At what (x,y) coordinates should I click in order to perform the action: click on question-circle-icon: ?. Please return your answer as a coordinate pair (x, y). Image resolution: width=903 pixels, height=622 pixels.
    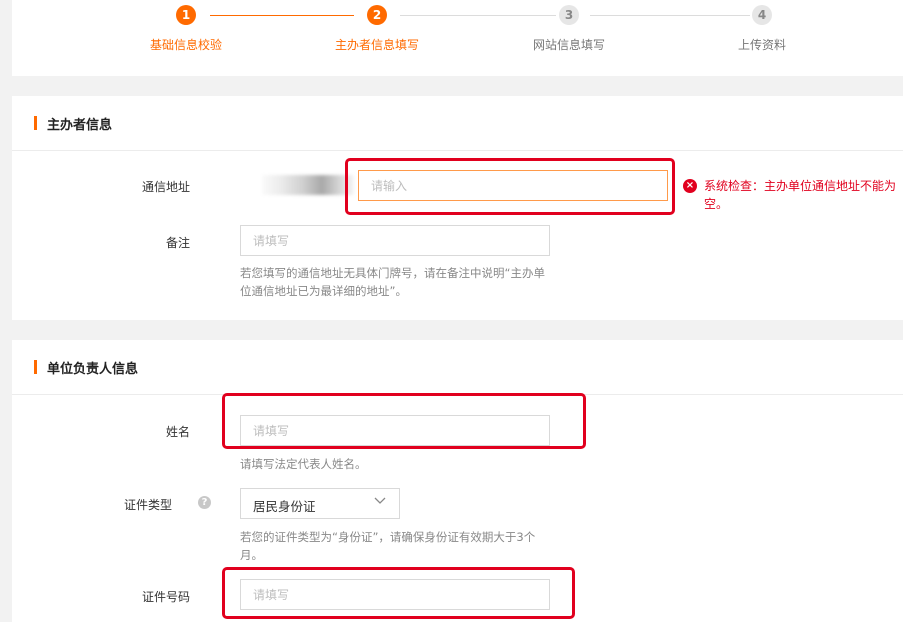
    Looking at the image, I should click on (204, 502).